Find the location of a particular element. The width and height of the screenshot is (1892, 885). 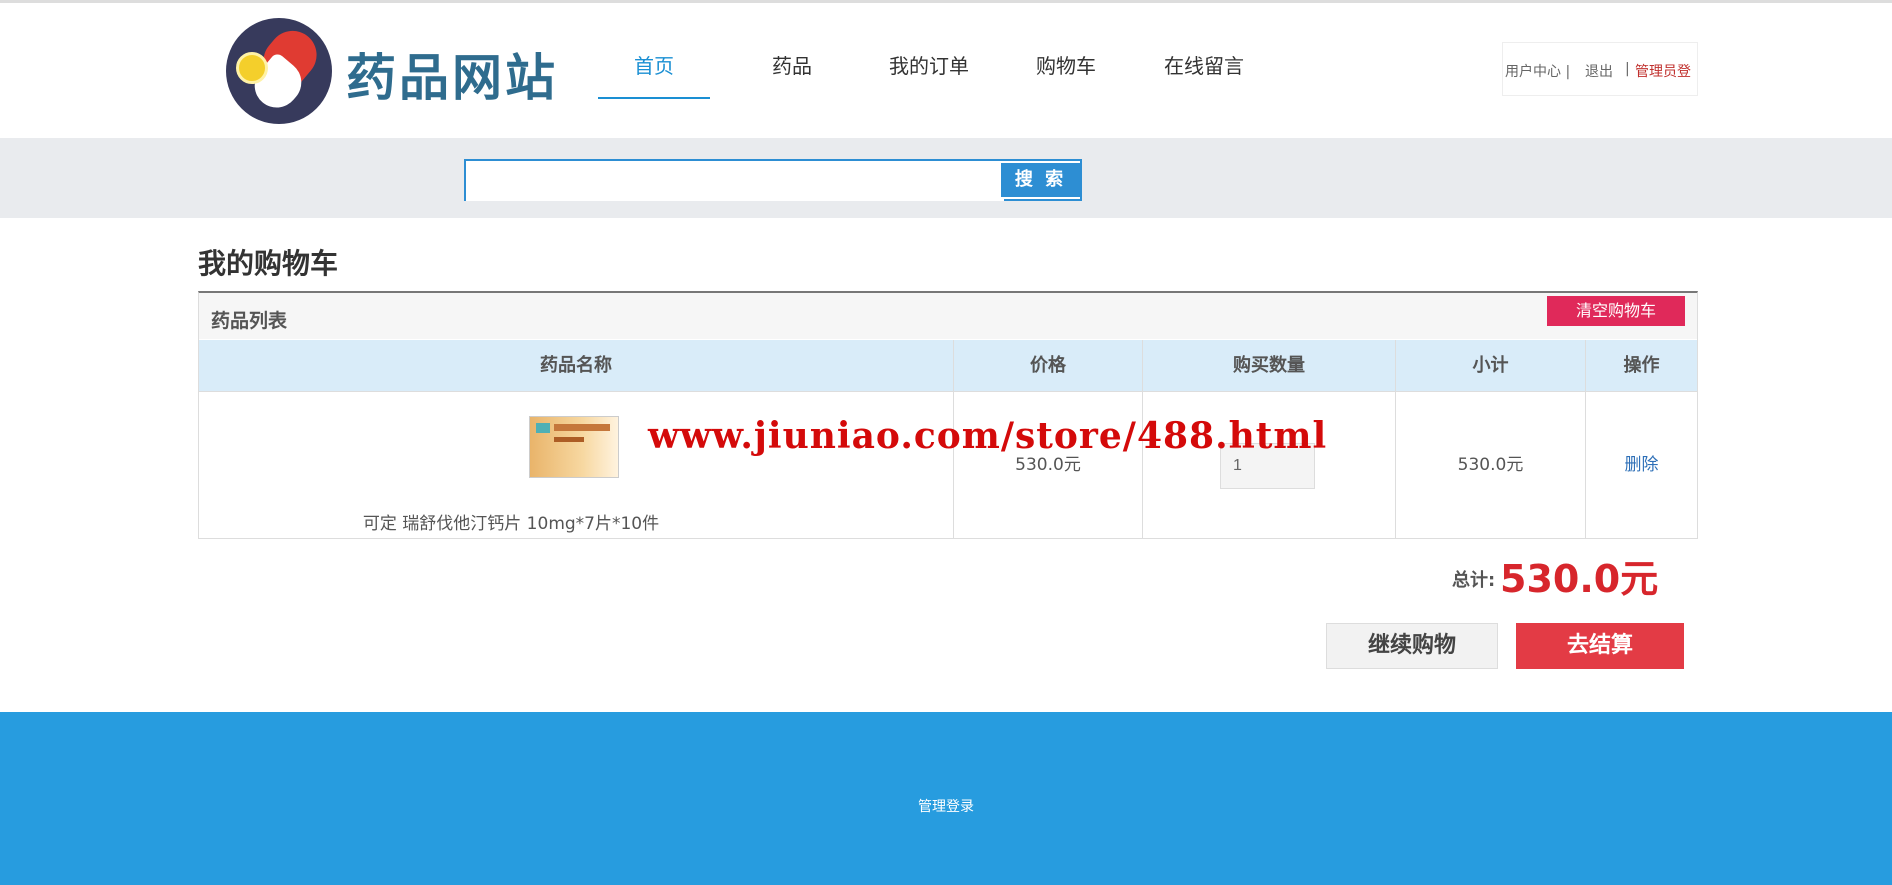

col-header-name: 药品名称 is located at coordinates (576, 365).